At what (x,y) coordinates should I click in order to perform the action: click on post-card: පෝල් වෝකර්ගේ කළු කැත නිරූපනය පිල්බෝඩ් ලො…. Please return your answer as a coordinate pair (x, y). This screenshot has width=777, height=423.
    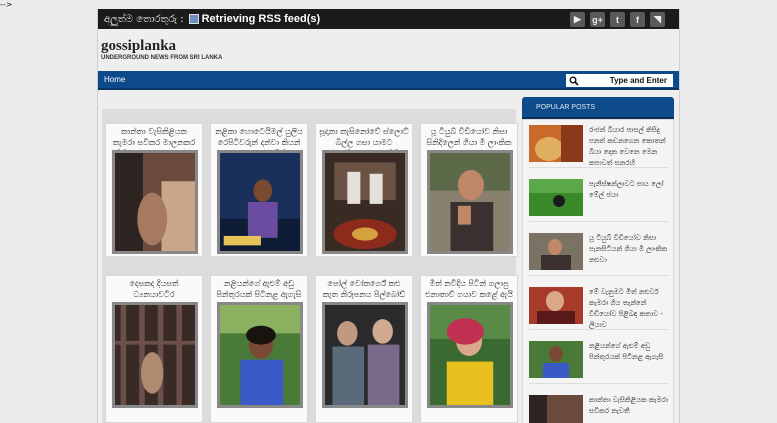
    Looking at the image, I should click on (364, 349).